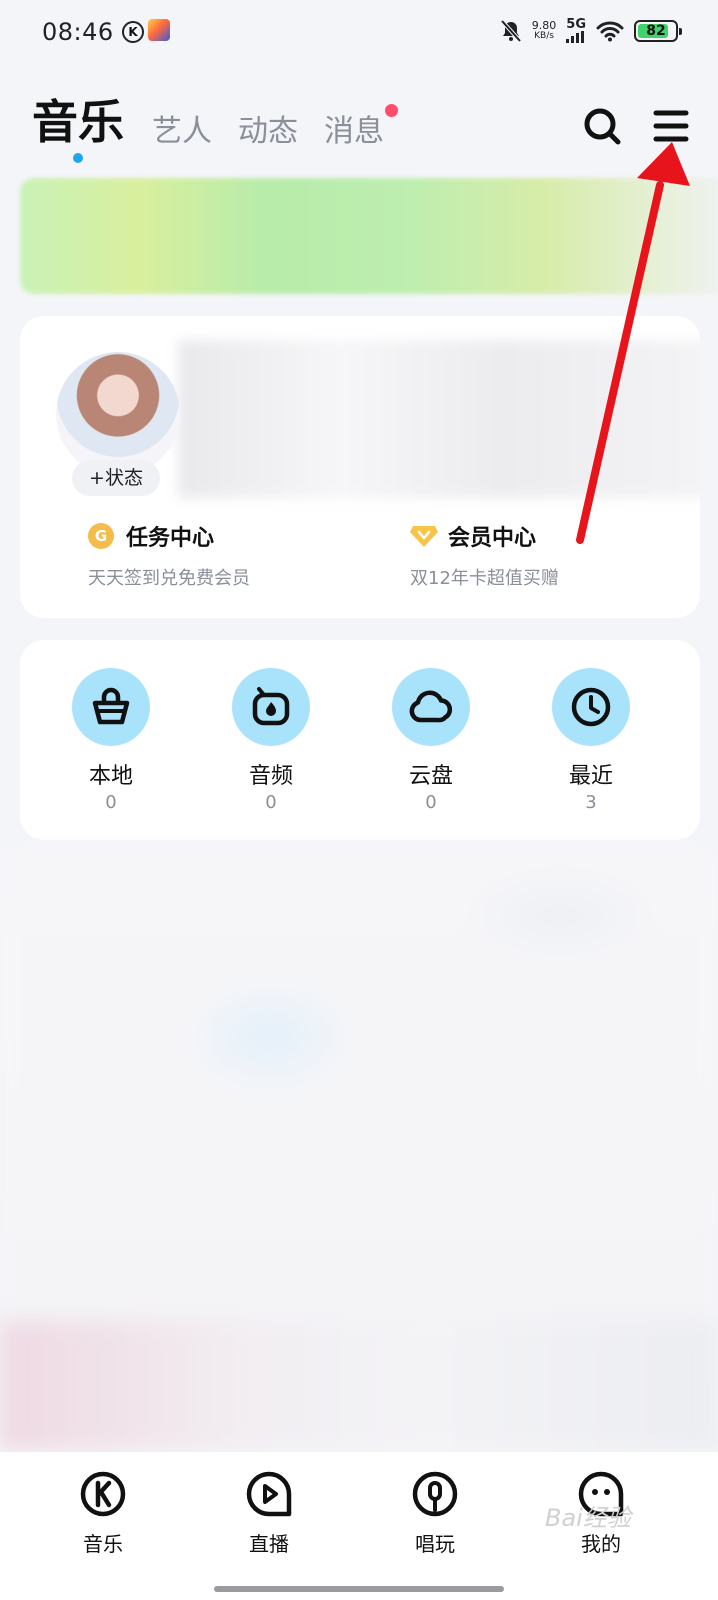  What do you see at coordinates (591, 31) in the screenshot?
I see `status-indicators: 9.80 KB/s 5G 82` at bounding box center [591, 31].